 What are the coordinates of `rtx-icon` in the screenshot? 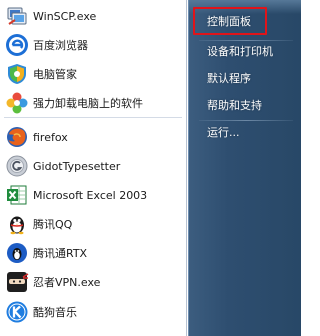 It's located at (17, 253).